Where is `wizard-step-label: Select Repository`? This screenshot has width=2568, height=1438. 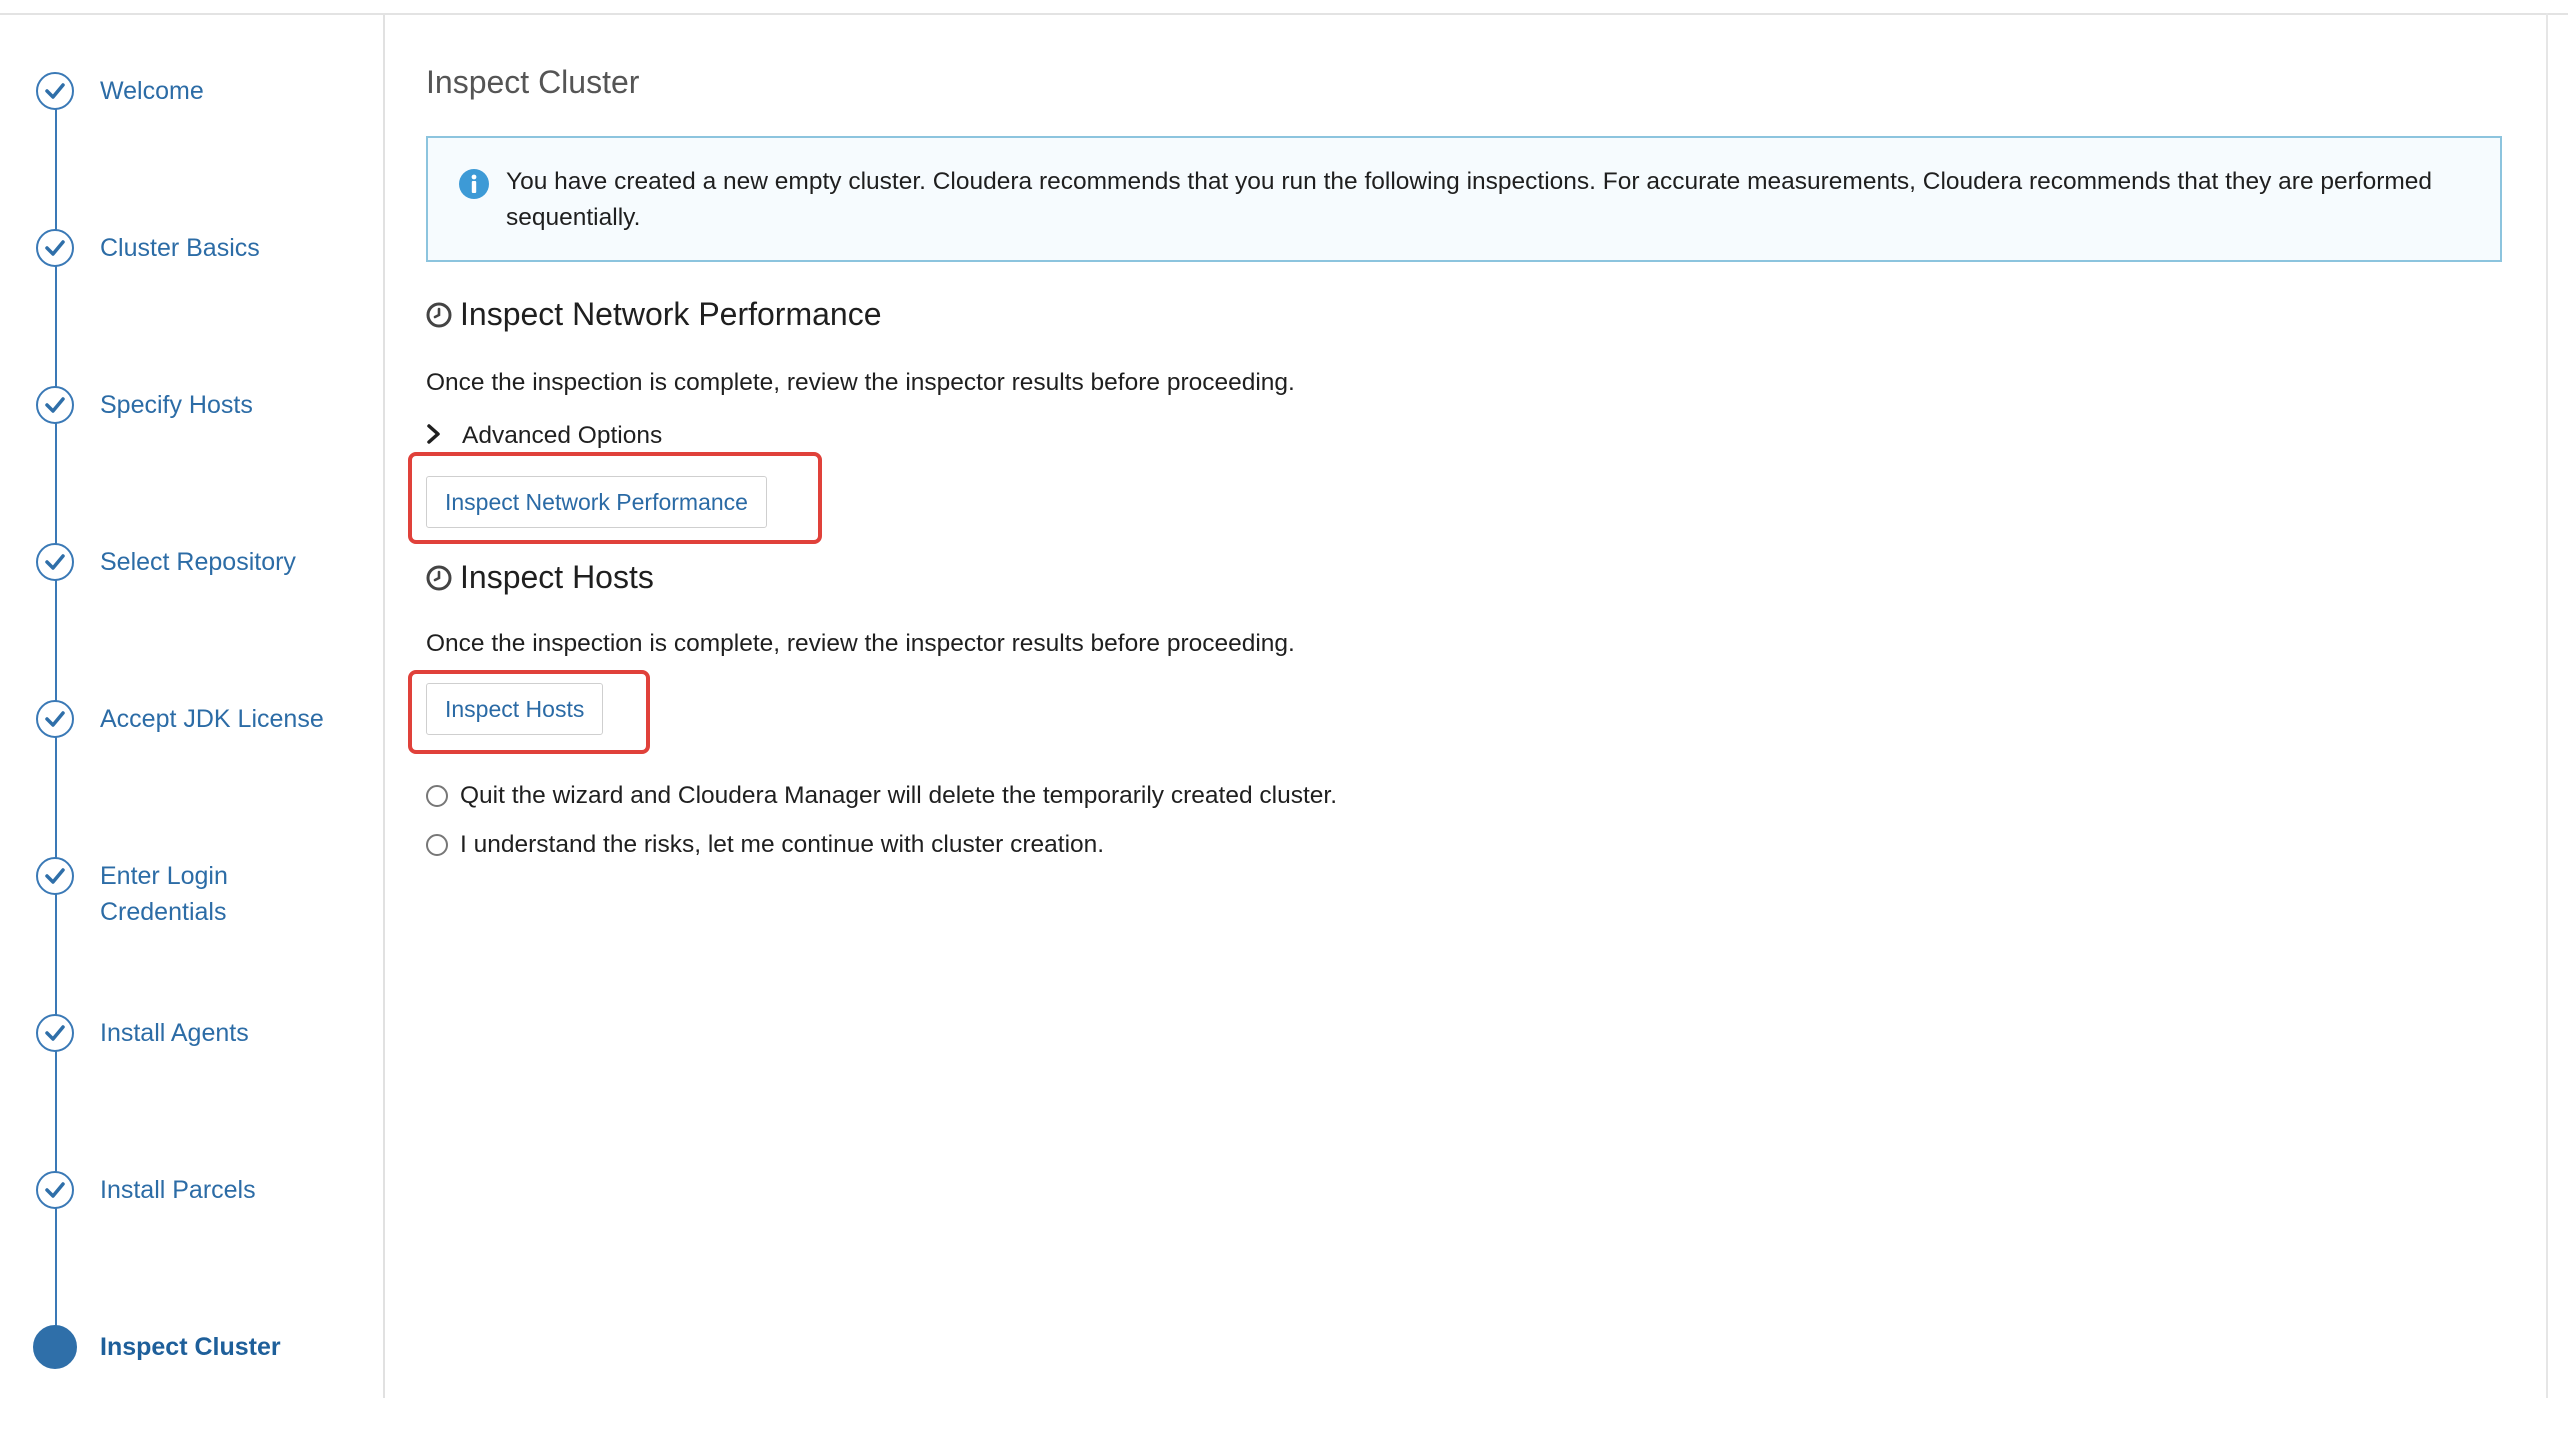
wizard-step-label: Select Repository is located at coordinates (198, 562).